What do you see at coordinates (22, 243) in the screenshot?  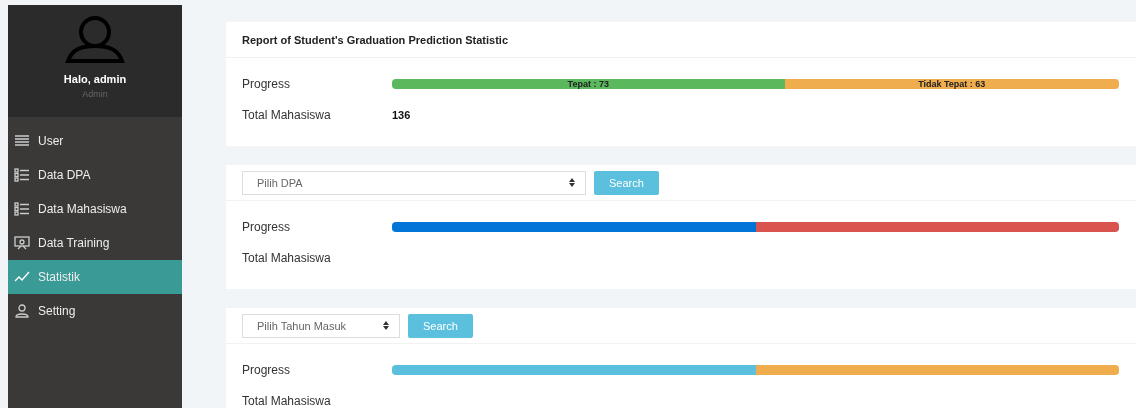 I see `presentation-icon` at bounding box center [22, 243].